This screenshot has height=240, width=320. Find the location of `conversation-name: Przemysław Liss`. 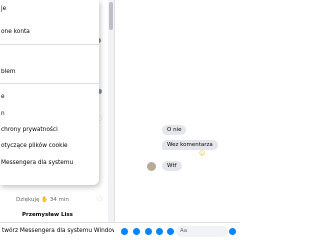

conversation-name: Przemysław Liss is located at coordinates (47, 215).